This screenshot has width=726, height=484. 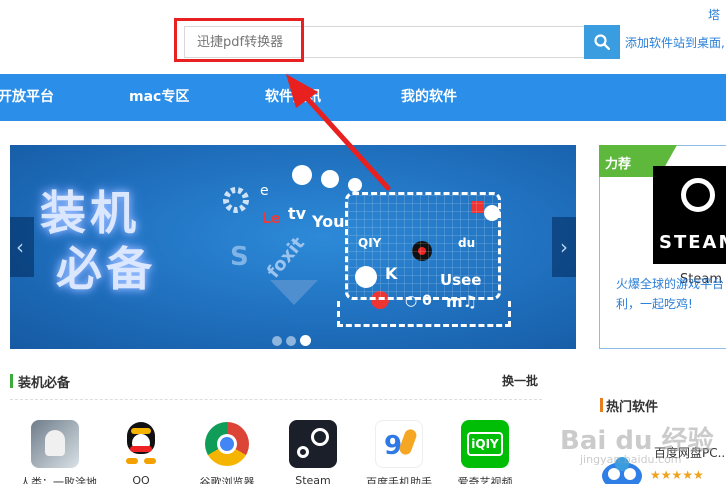 What do you see at coordinates (27, 97) in the screenshot?
I see `nav-item-open-platform: 开放平台` at bounding box center [27, 97].